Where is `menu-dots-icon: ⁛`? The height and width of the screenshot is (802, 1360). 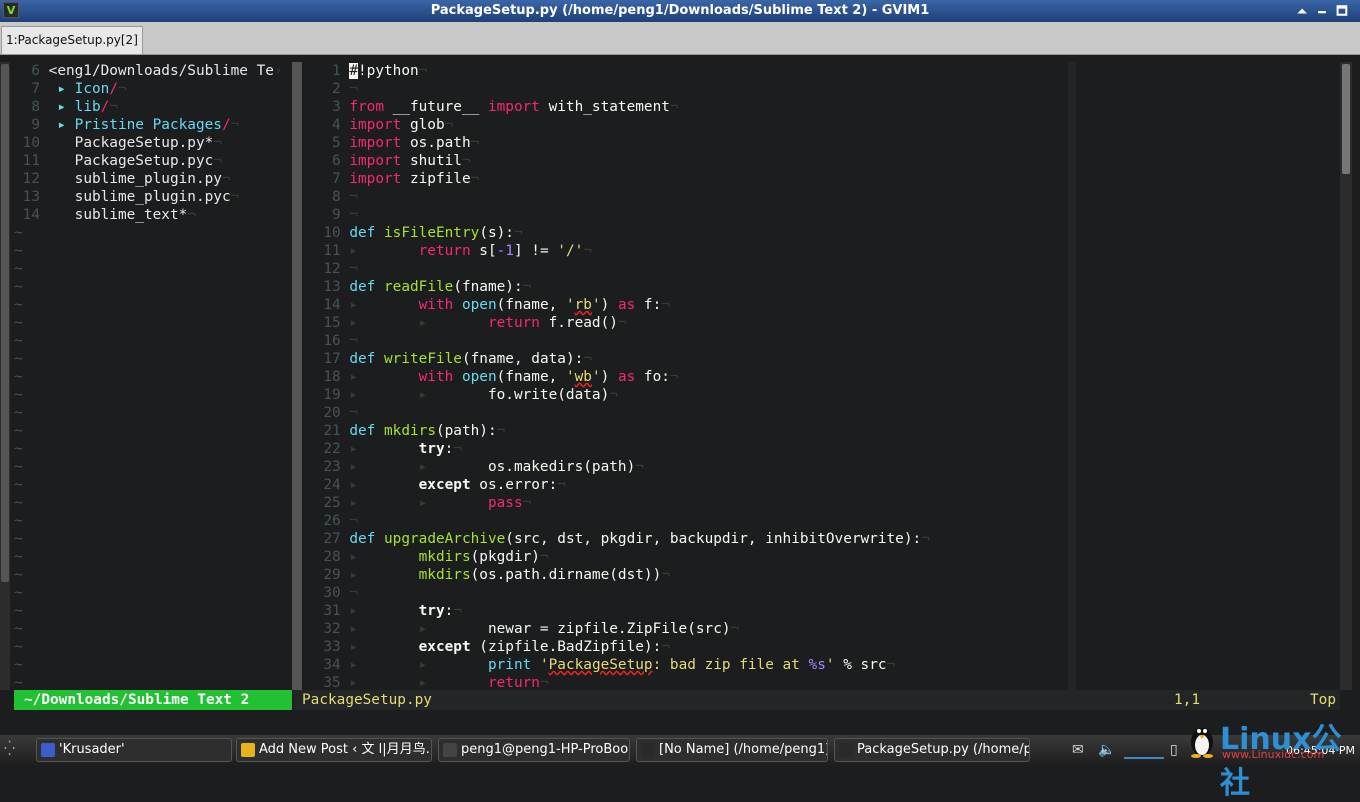 menu-dots-icon: ⁛ is located at coordinates (9, 749).